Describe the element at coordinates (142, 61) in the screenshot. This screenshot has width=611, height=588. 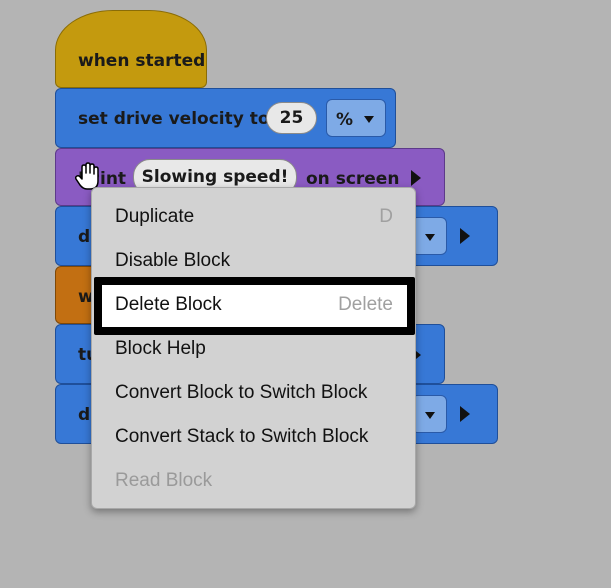
I see `when-started-label: when started` at that location.